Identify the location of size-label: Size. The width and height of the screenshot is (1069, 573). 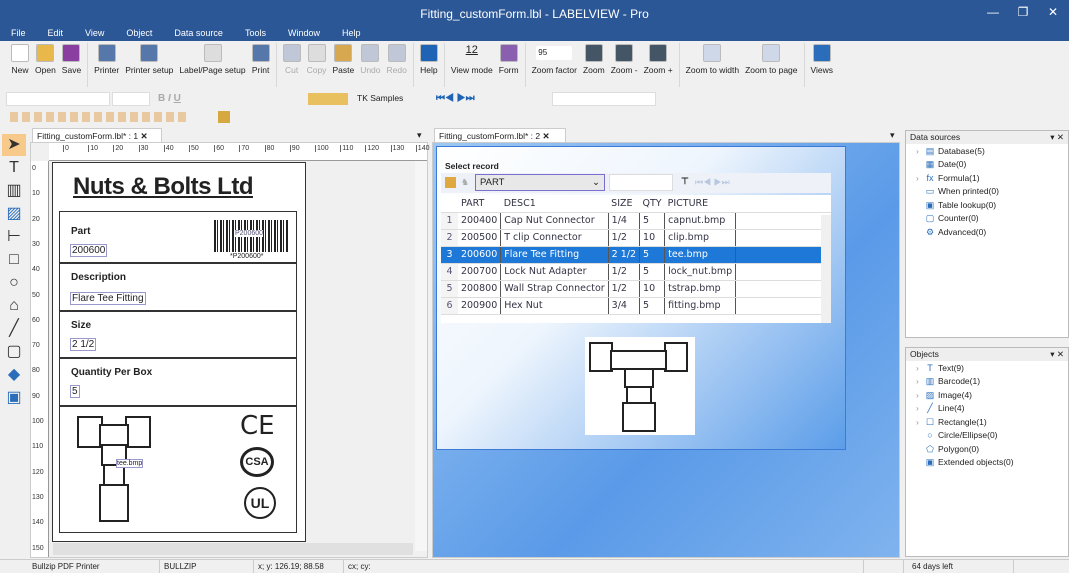
(81, 325).